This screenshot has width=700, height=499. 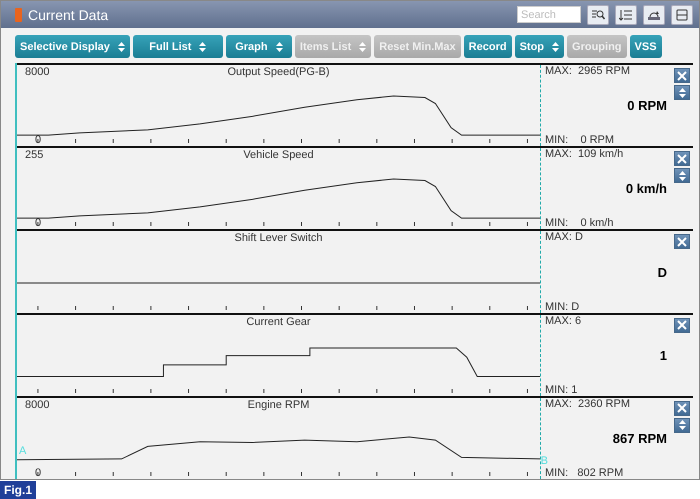 I want to click on graph-title: Vehicle Speed, so click(x=278, y=155).